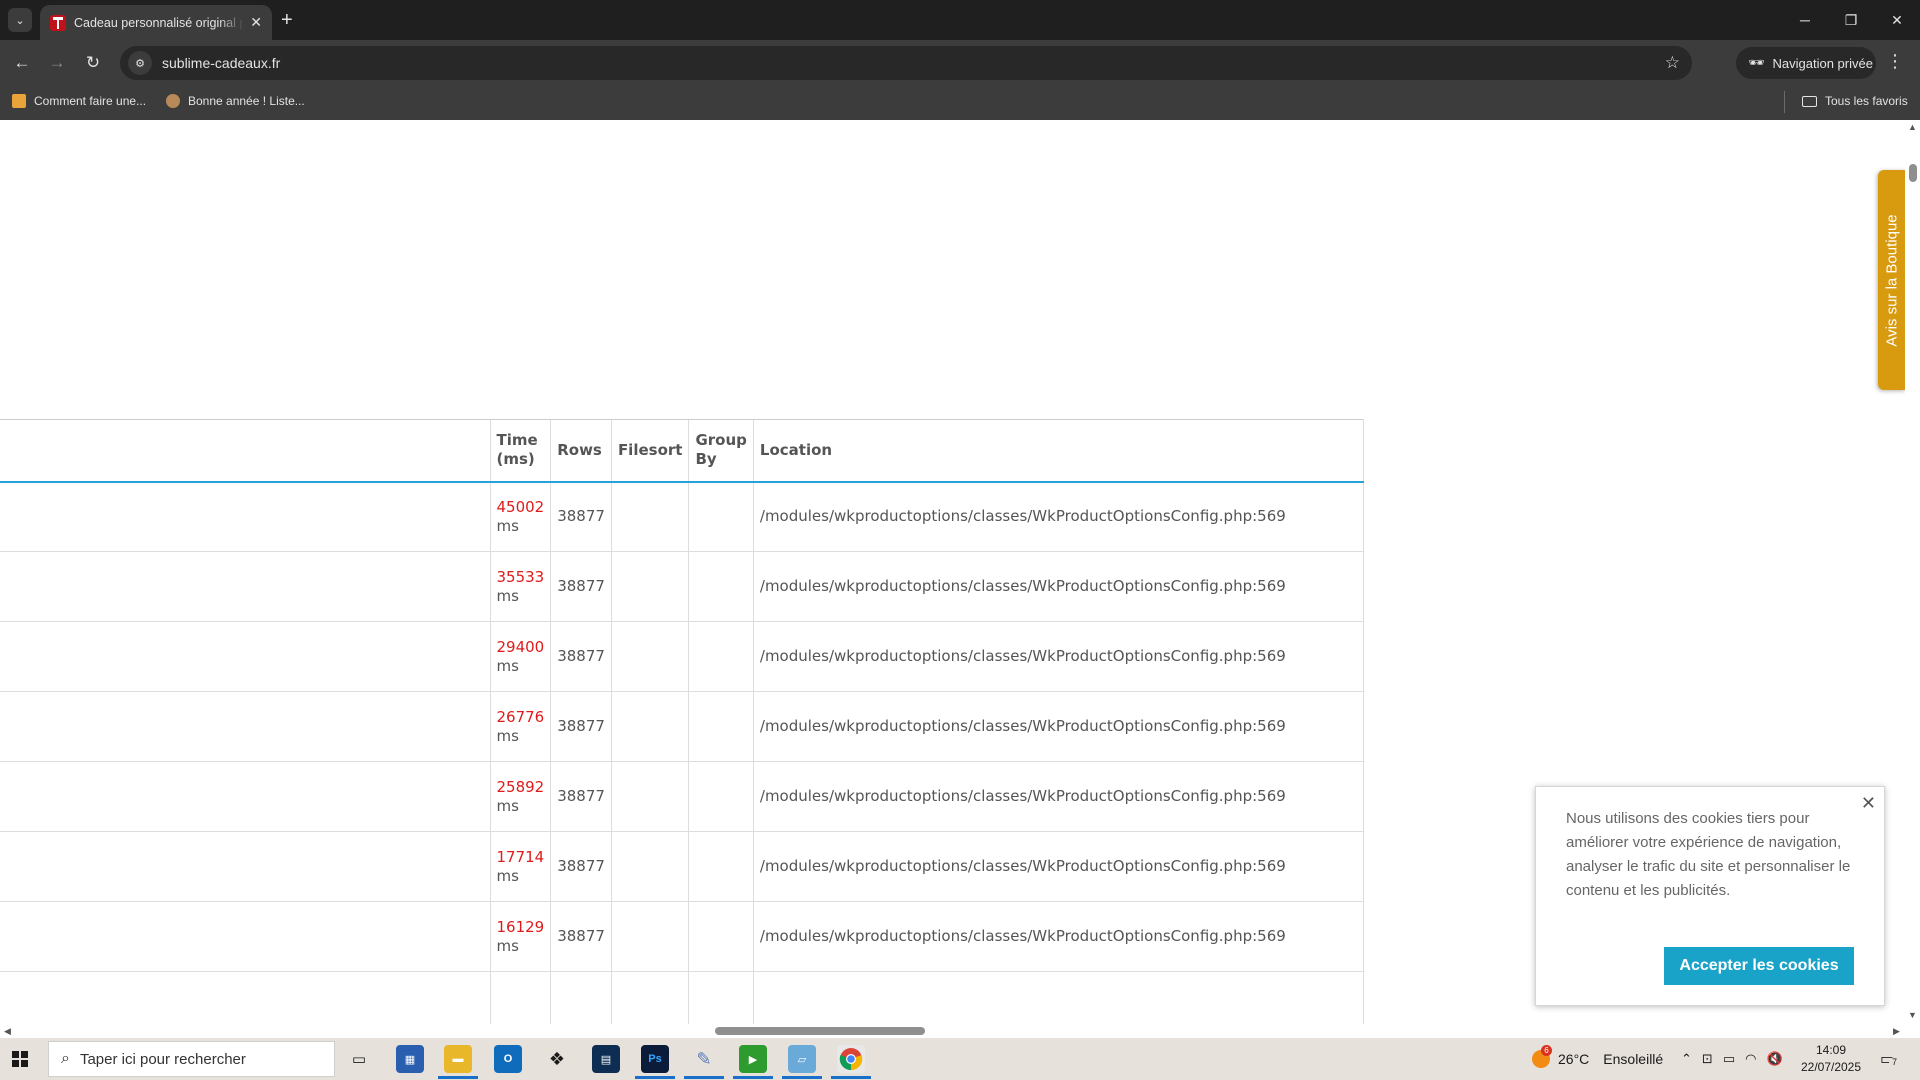 Image resolution: width=1920 pixels, height=1080 pixels. Describe the element at coordinates (1750, 1059) in the screenshot. I see `wifi-icon: ◠` at that location.